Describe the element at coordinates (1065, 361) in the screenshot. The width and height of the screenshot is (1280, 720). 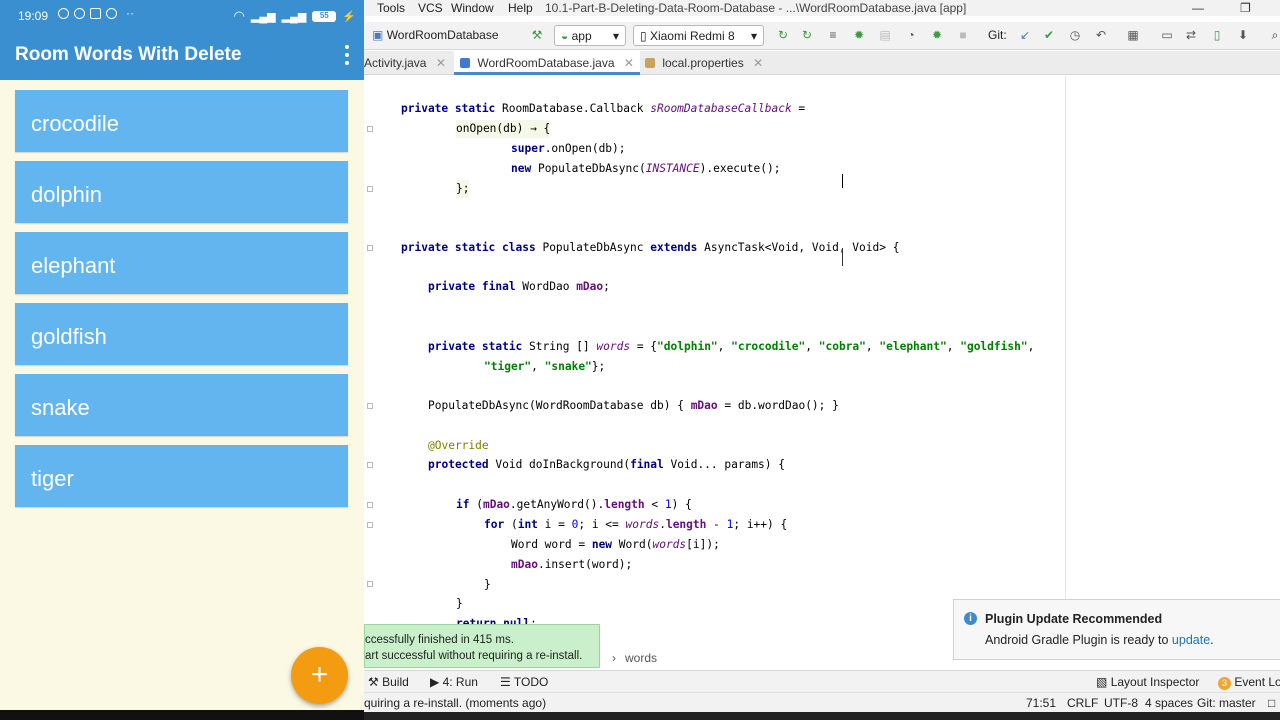
I see `right-margin-guide` at that location.